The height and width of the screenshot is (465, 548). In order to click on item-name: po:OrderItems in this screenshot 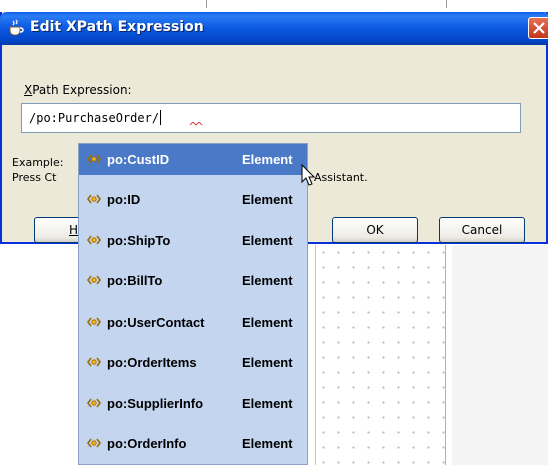, I will do `click(152, 362)`.